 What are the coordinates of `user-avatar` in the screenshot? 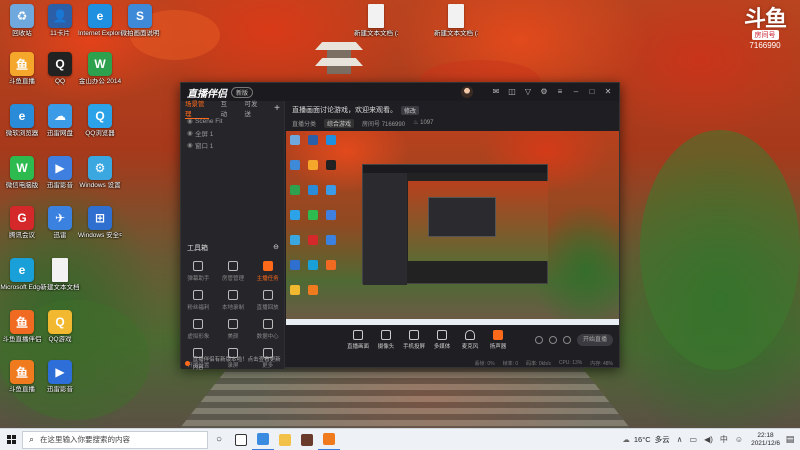 It's located at (467, 92).